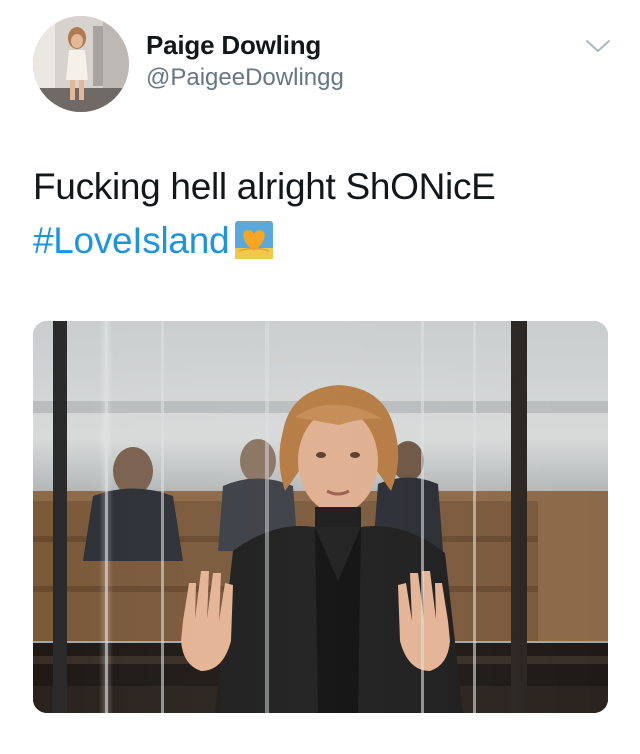 The width and height of the screenshot is (640, 754). What do you see at coordinates (264, 186) in the screenshot?
I see `tweet-body: Fucking hell alright ShONicE` at bounding box center [264, 186].